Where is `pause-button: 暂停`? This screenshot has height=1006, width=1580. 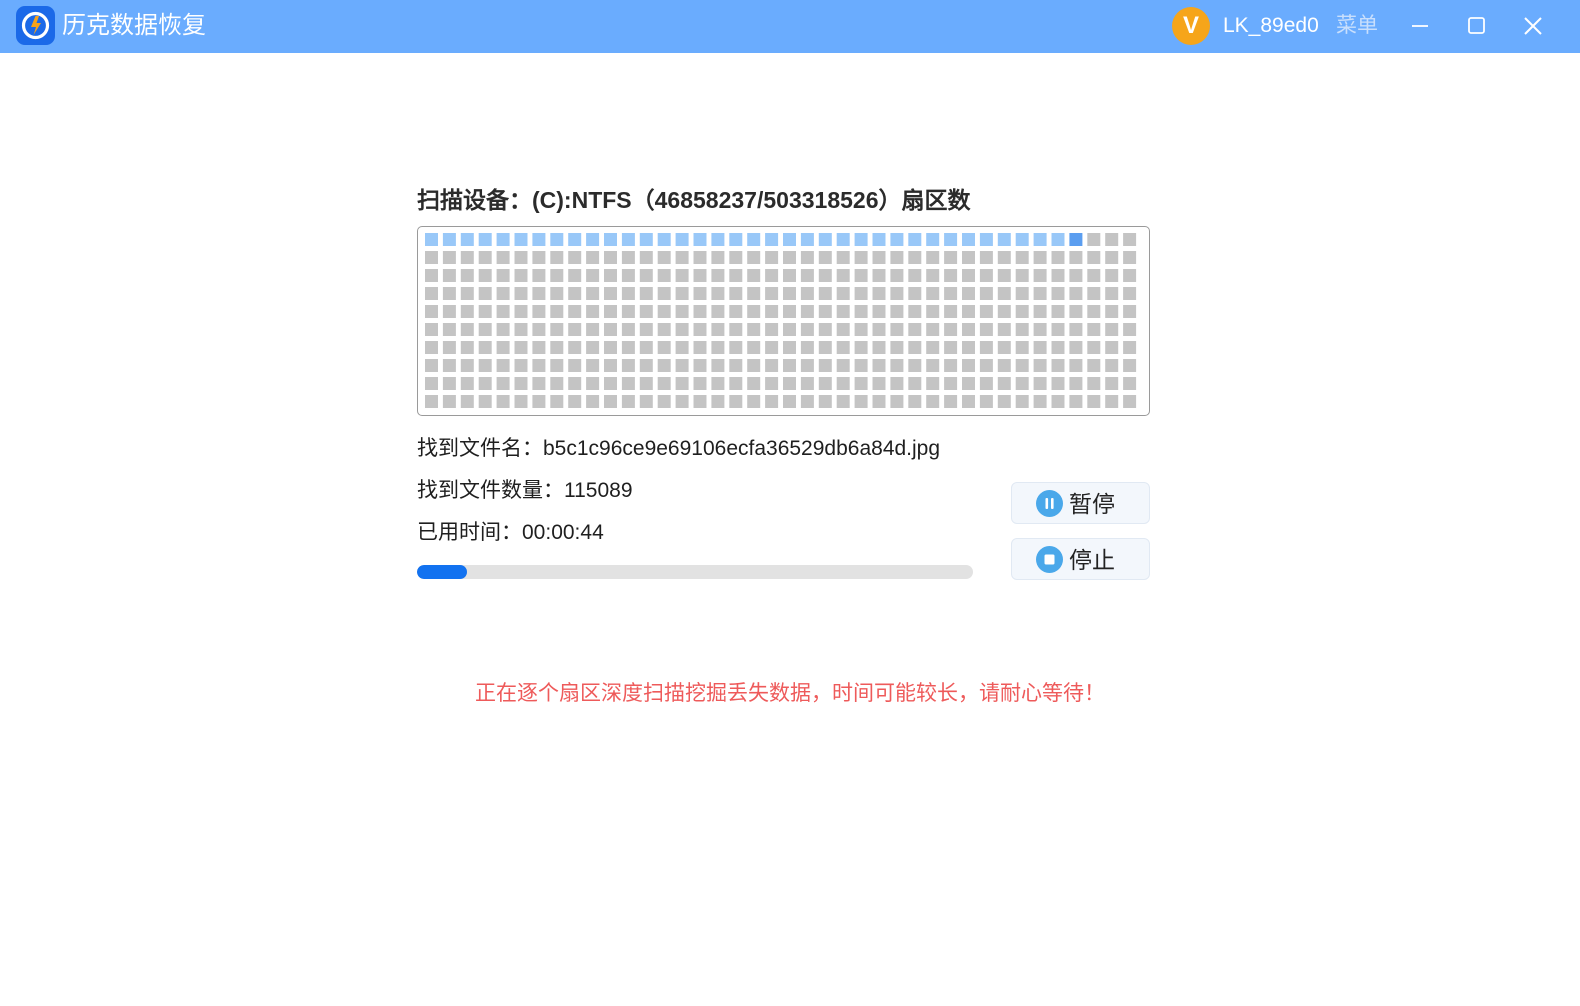
pause-button: 暂停 is located at coordinates (1080, 503).